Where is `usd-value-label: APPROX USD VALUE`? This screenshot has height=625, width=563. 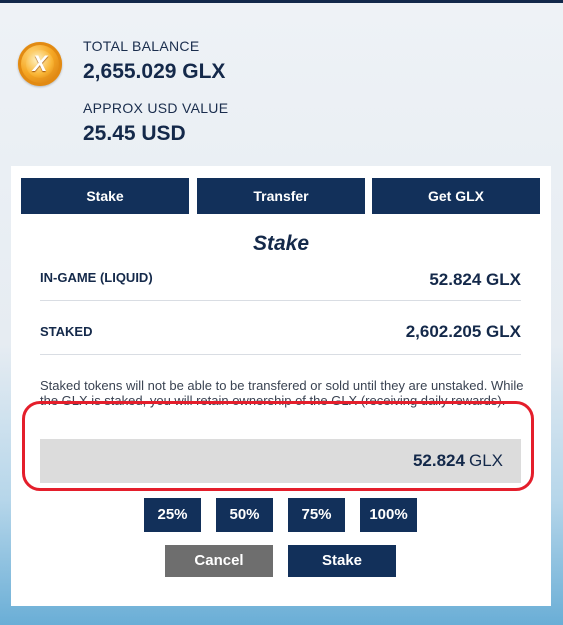
usd-value-label: APPROX USD VALUE is located at coordinates (156, 108).